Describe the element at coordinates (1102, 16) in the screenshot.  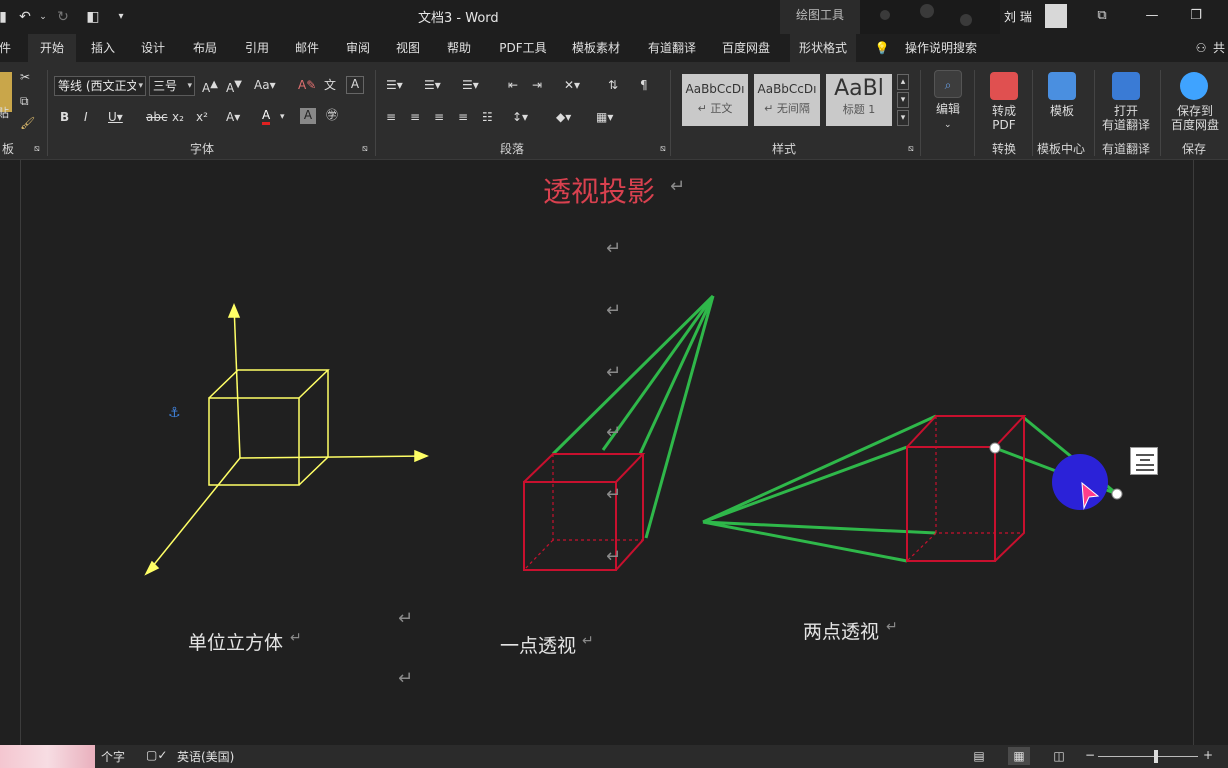
I see `ribbon-display-options-icon: ⧉` at that location.